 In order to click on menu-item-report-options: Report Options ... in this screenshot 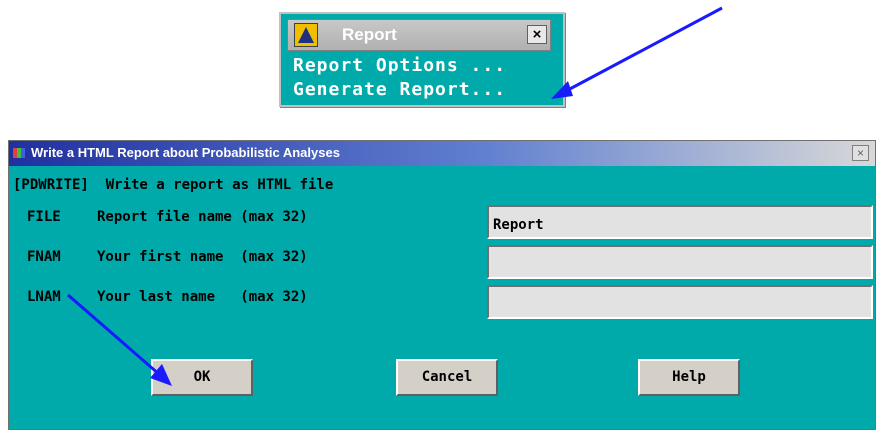, I will do `click(399, 65)`.